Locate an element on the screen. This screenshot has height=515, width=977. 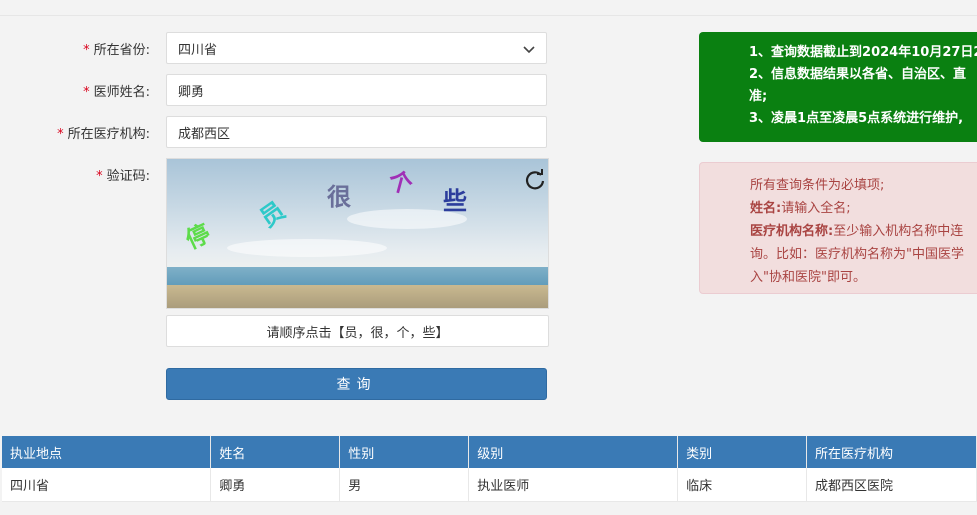
province-label-text: 所在省份: is located at coordinates (121, 50).